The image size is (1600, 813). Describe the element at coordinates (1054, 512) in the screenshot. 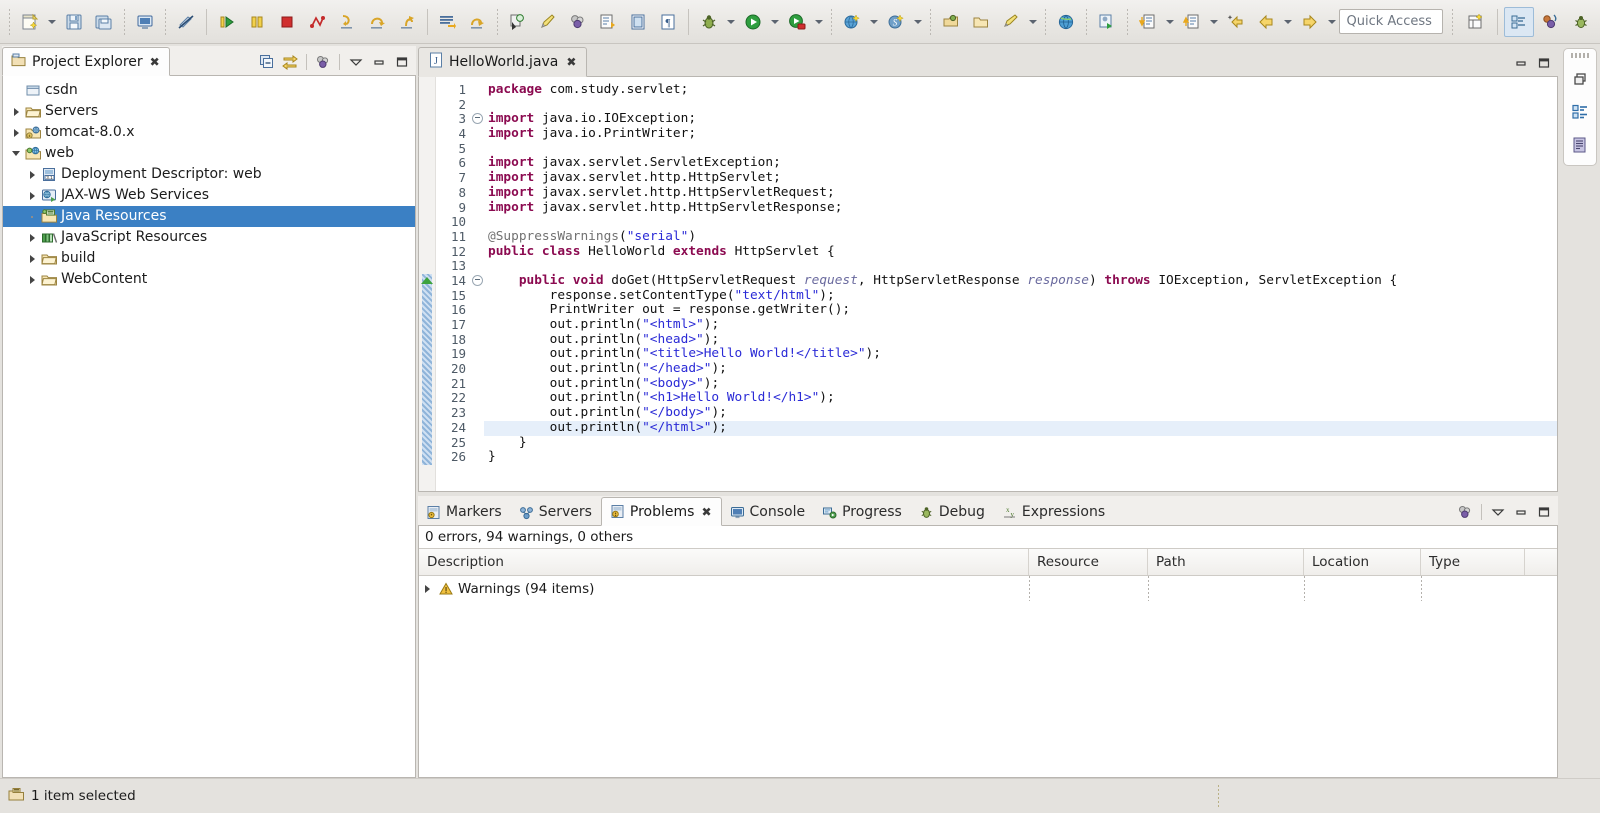

I see `tab-expressions: x y Expressions` at that location.